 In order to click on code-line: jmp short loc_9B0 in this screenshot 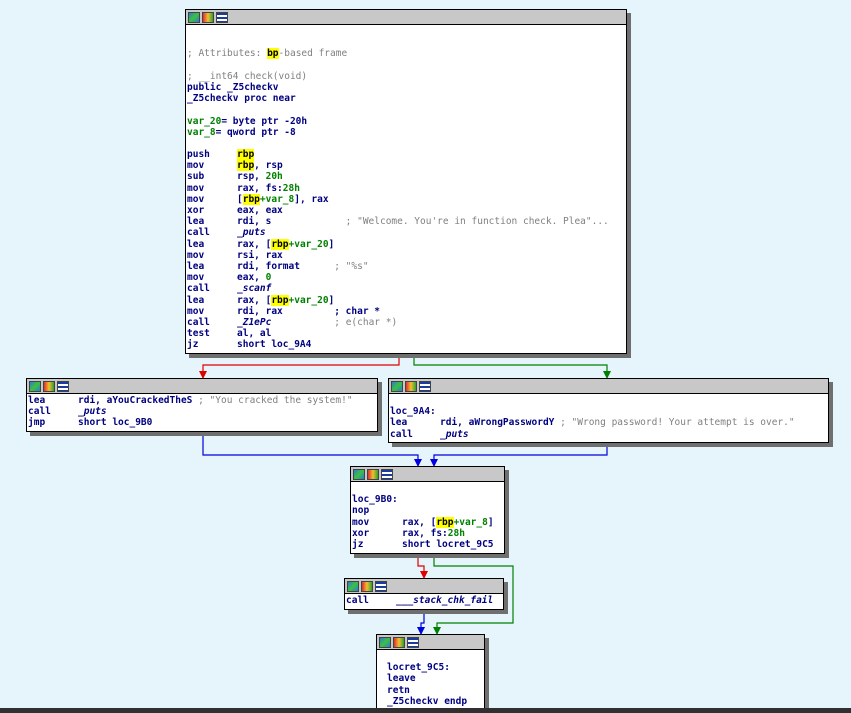, I will do `click(202, 422)`.